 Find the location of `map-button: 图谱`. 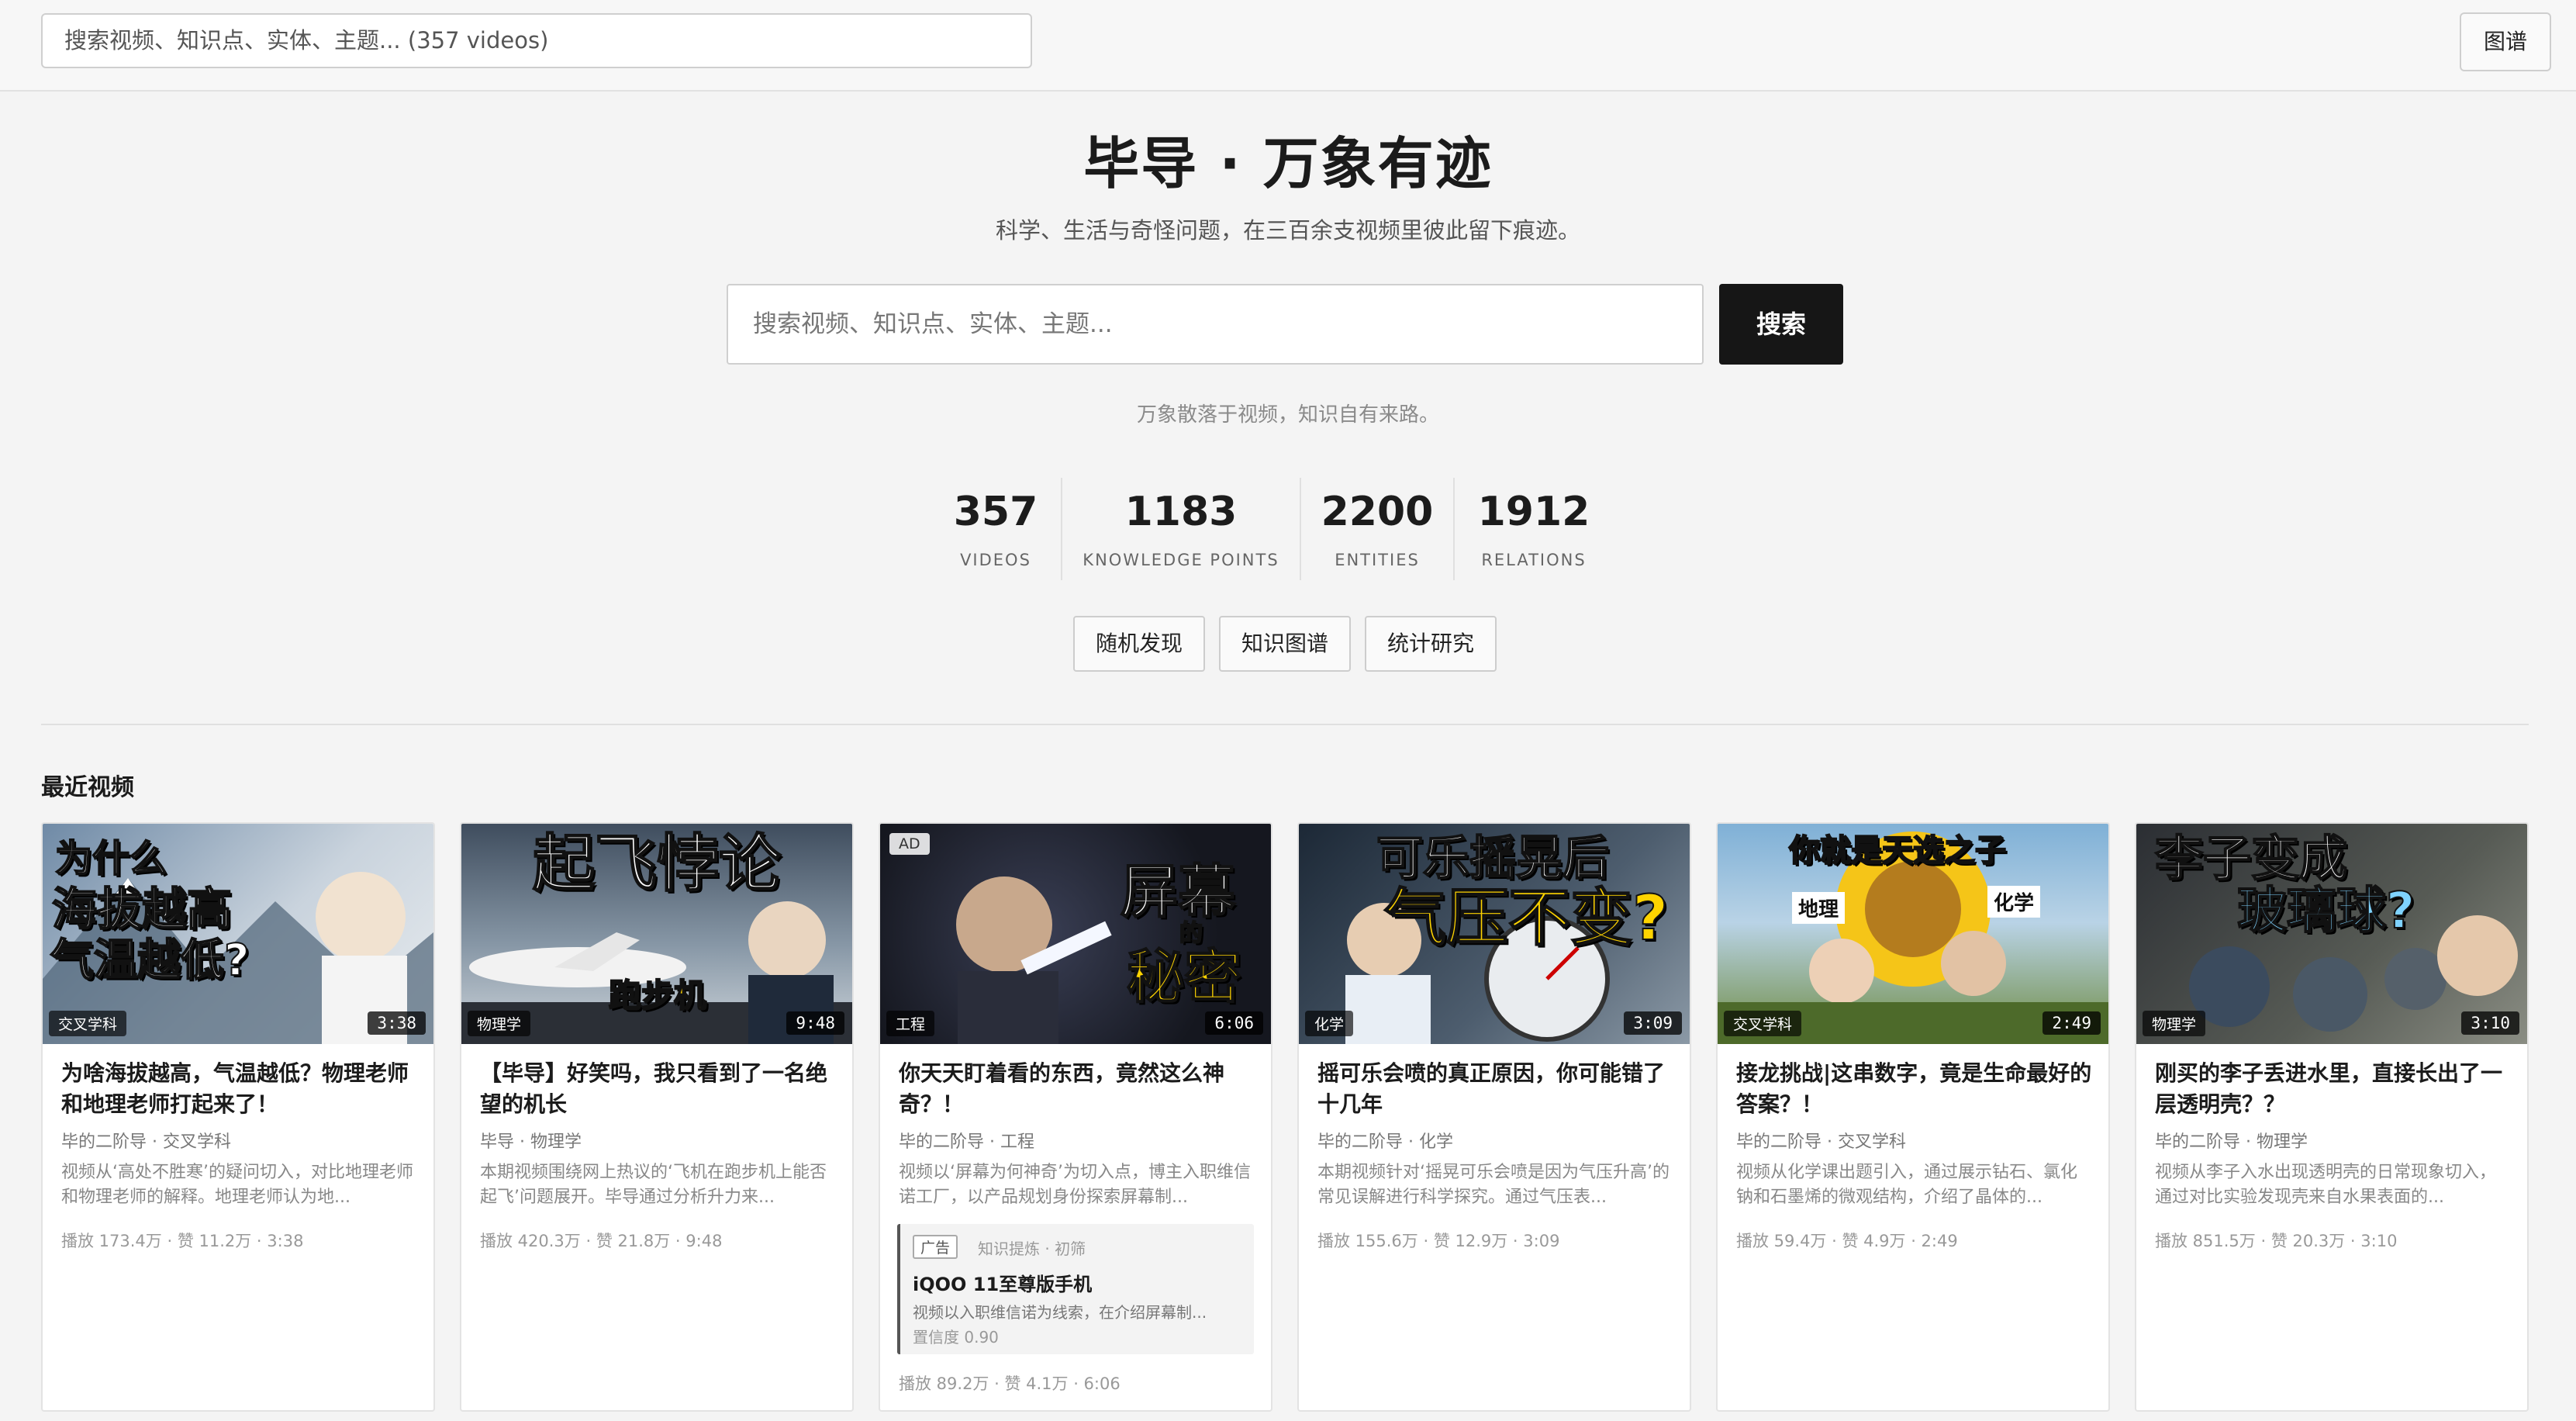

map-button: 图谱 is located at coordinates (2506, 41).